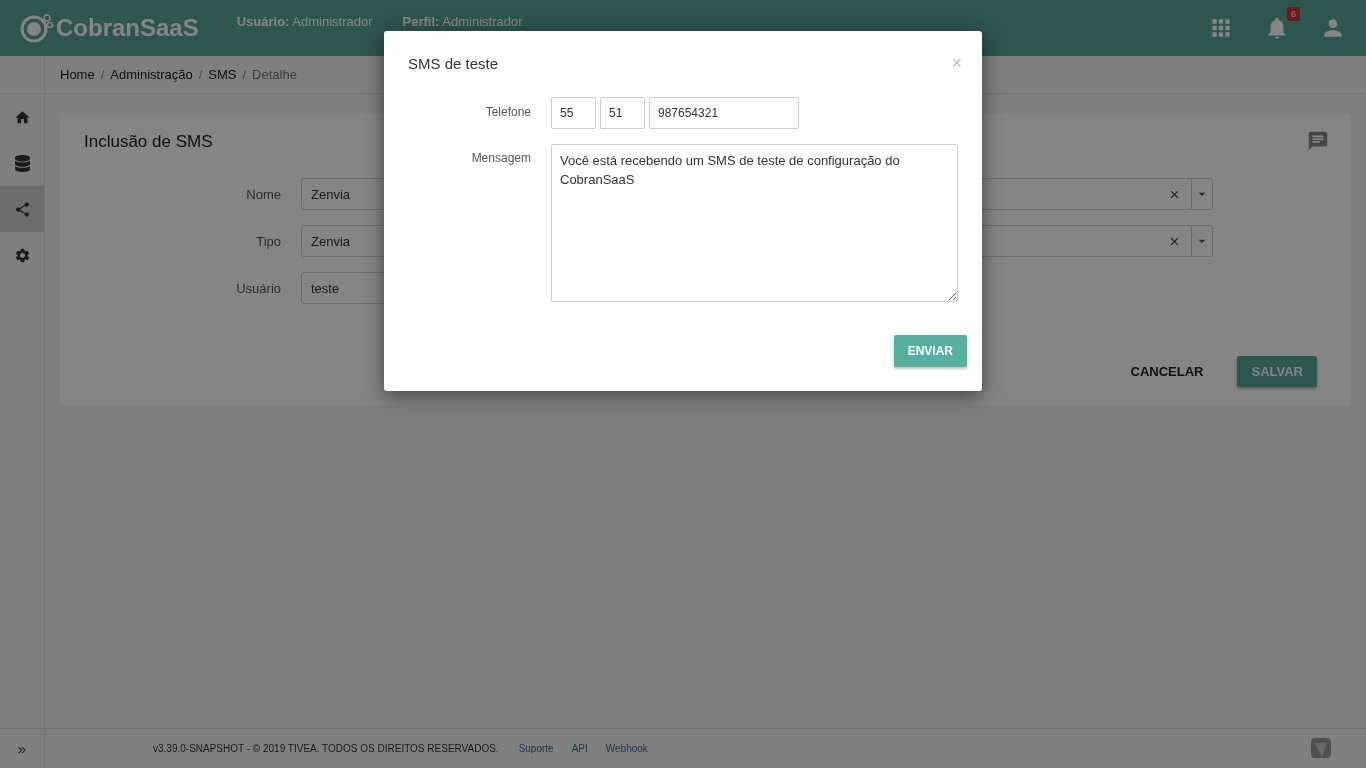  What do you see at coordinates (22, 117) in the screenshot?
I see `home-icon` at bounding box center [22, 117].